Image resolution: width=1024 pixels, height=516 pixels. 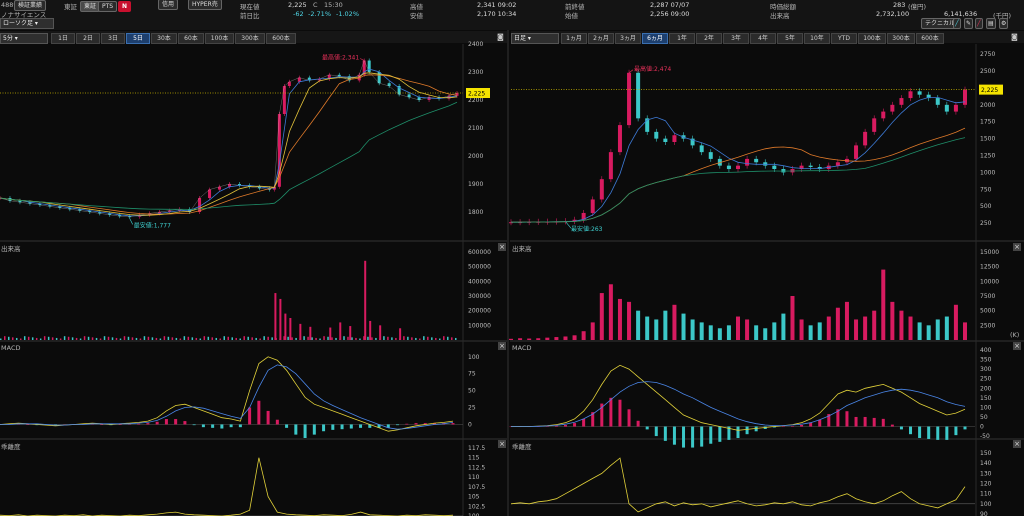 What do you see at coordinates (736, 38) in the screenshot?
I see `period-tab: 3年` at bounding box center [736, 38].